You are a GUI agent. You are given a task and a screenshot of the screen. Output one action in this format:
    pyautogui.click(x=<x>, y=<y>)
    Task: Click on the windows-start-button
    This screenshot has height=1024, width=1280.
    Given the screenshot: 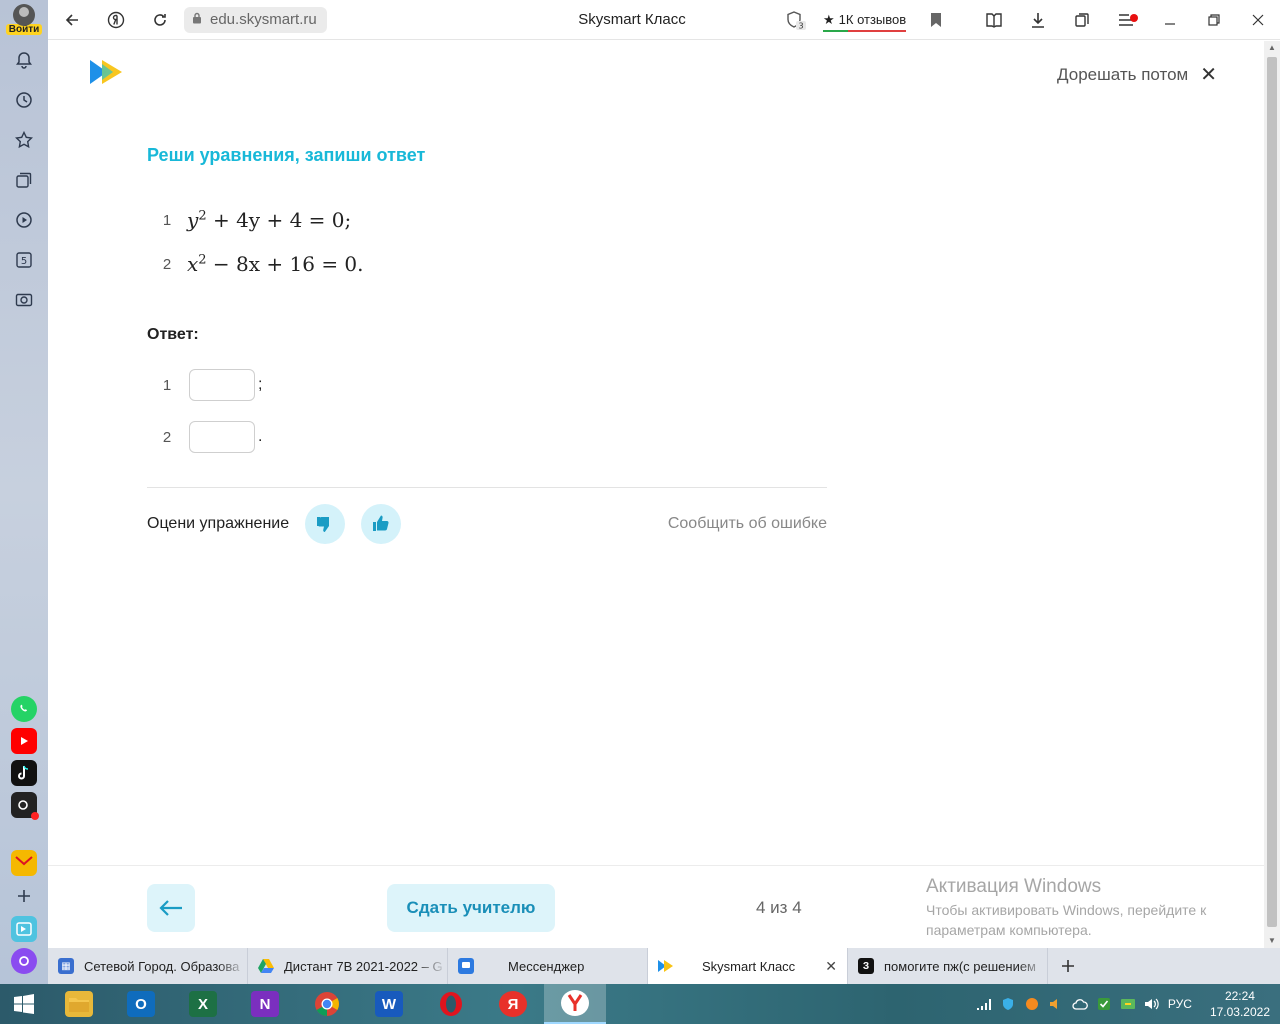 What is the action you would take?
    pyautogui.click(x=24, y=1004)
    